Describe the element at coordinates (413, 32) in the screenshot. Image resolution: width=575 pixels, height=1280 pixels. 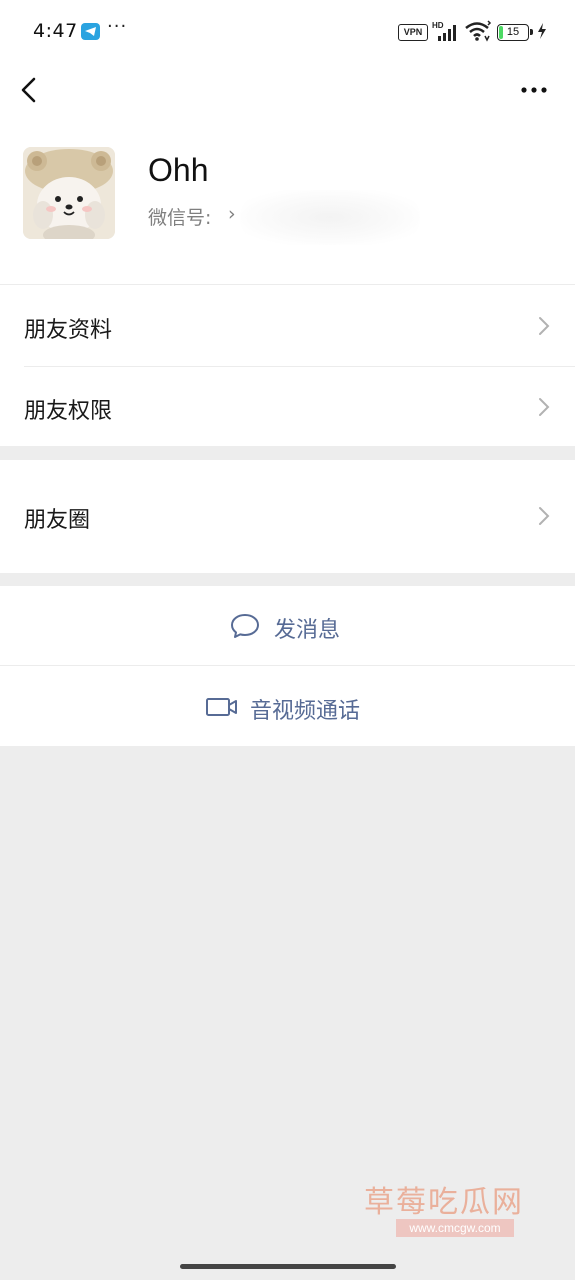
I see `vpn-badge: VPN` at that location.